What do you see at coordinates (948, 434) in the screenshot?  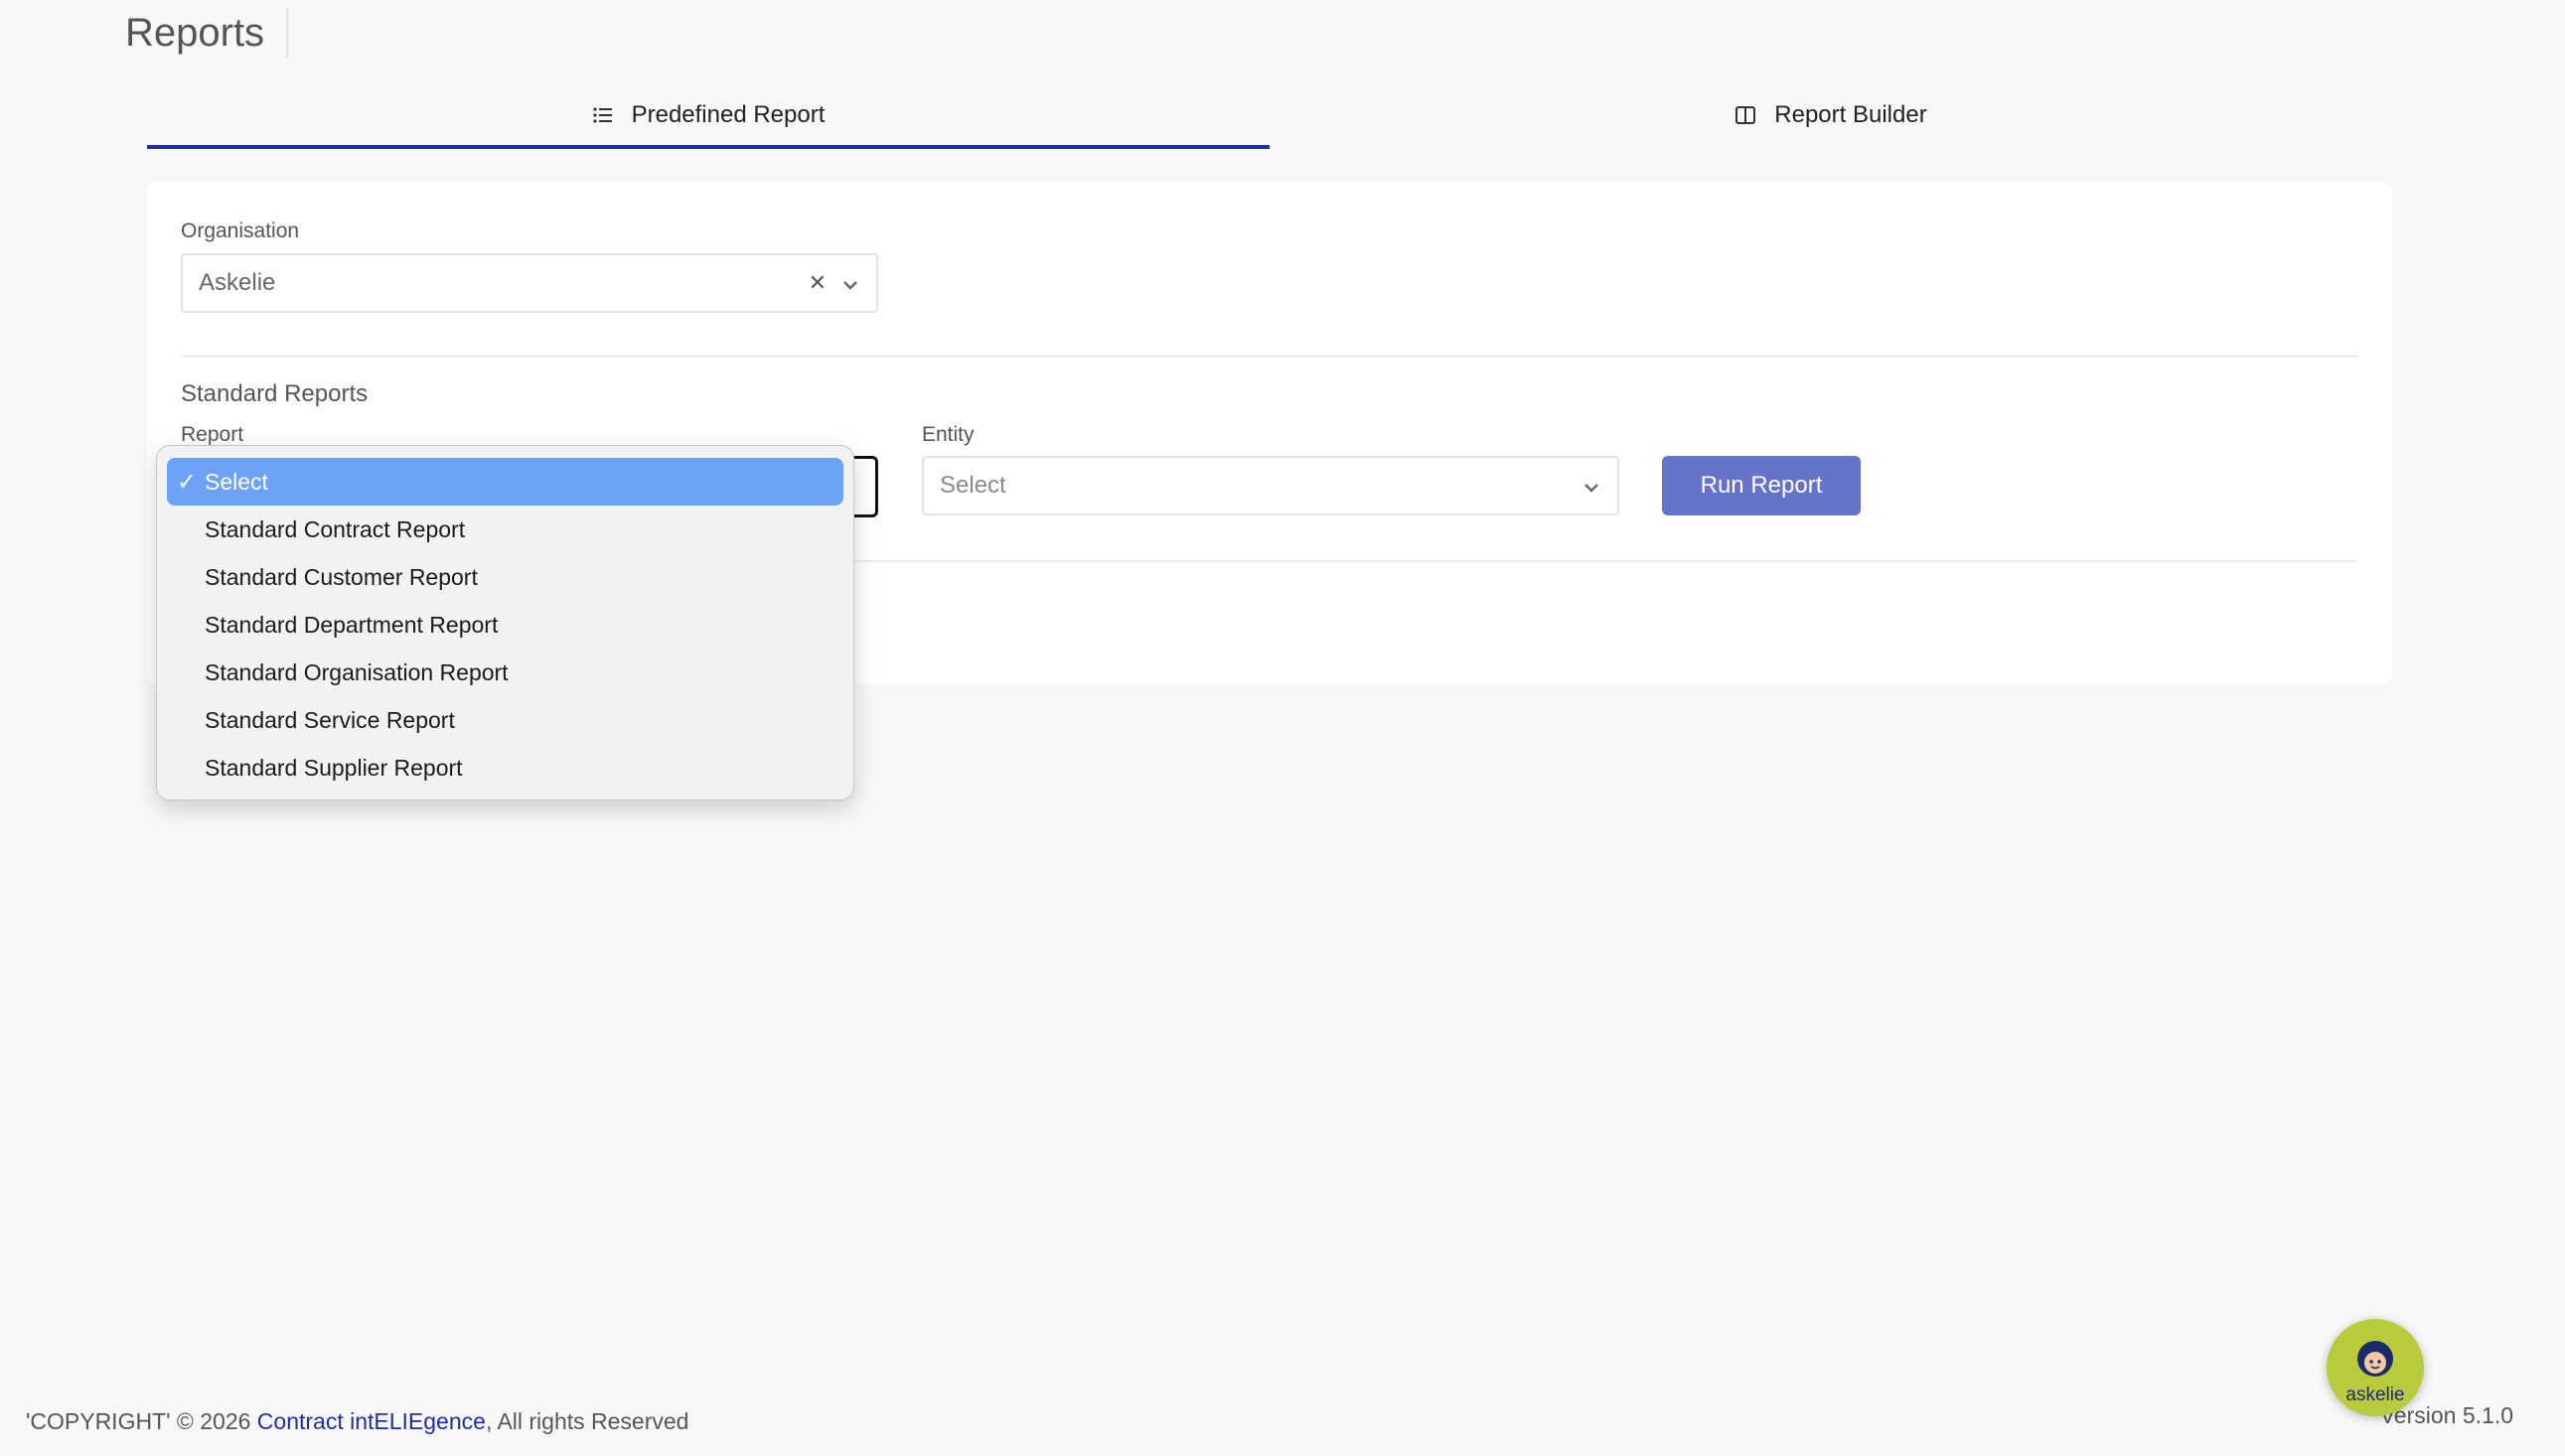 I see `entity-label: Entity` at bounding box center [948, 434].